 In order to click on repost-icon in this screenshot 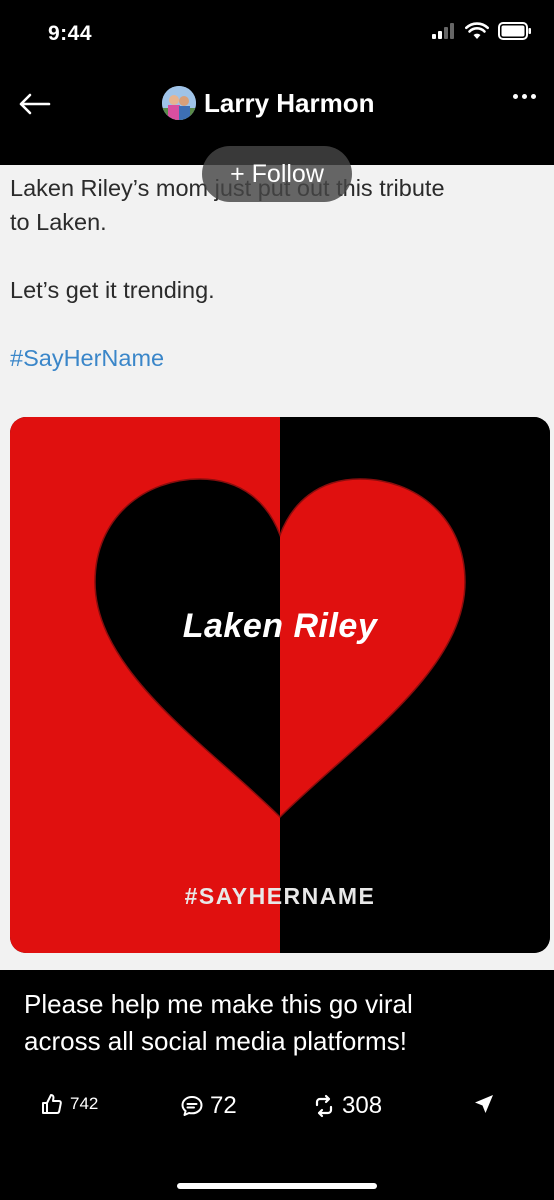, I will do `click(324, 1106)`.